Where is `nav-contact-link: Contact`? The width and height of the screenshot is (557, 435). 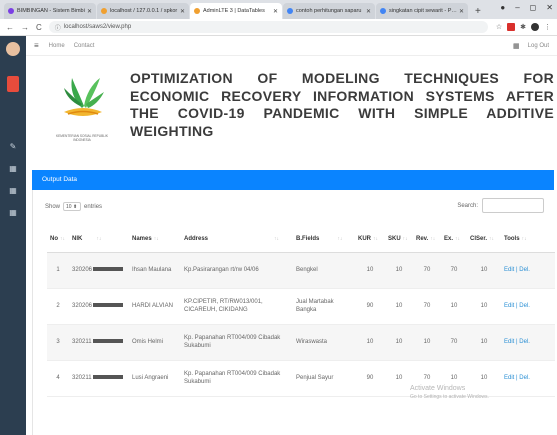
nav-contact-link: Contact is located at coordinates (84, 46).